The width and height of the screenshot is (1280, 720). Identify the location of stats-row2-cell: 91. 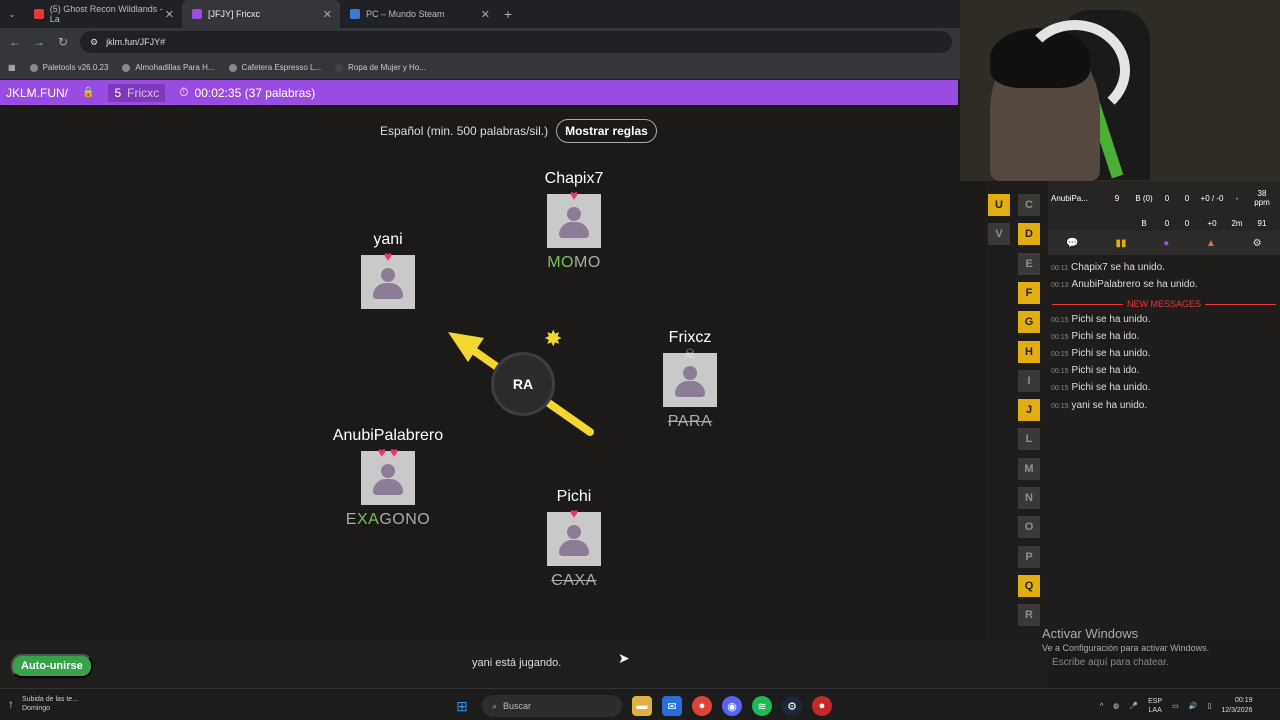
(1262, 223).